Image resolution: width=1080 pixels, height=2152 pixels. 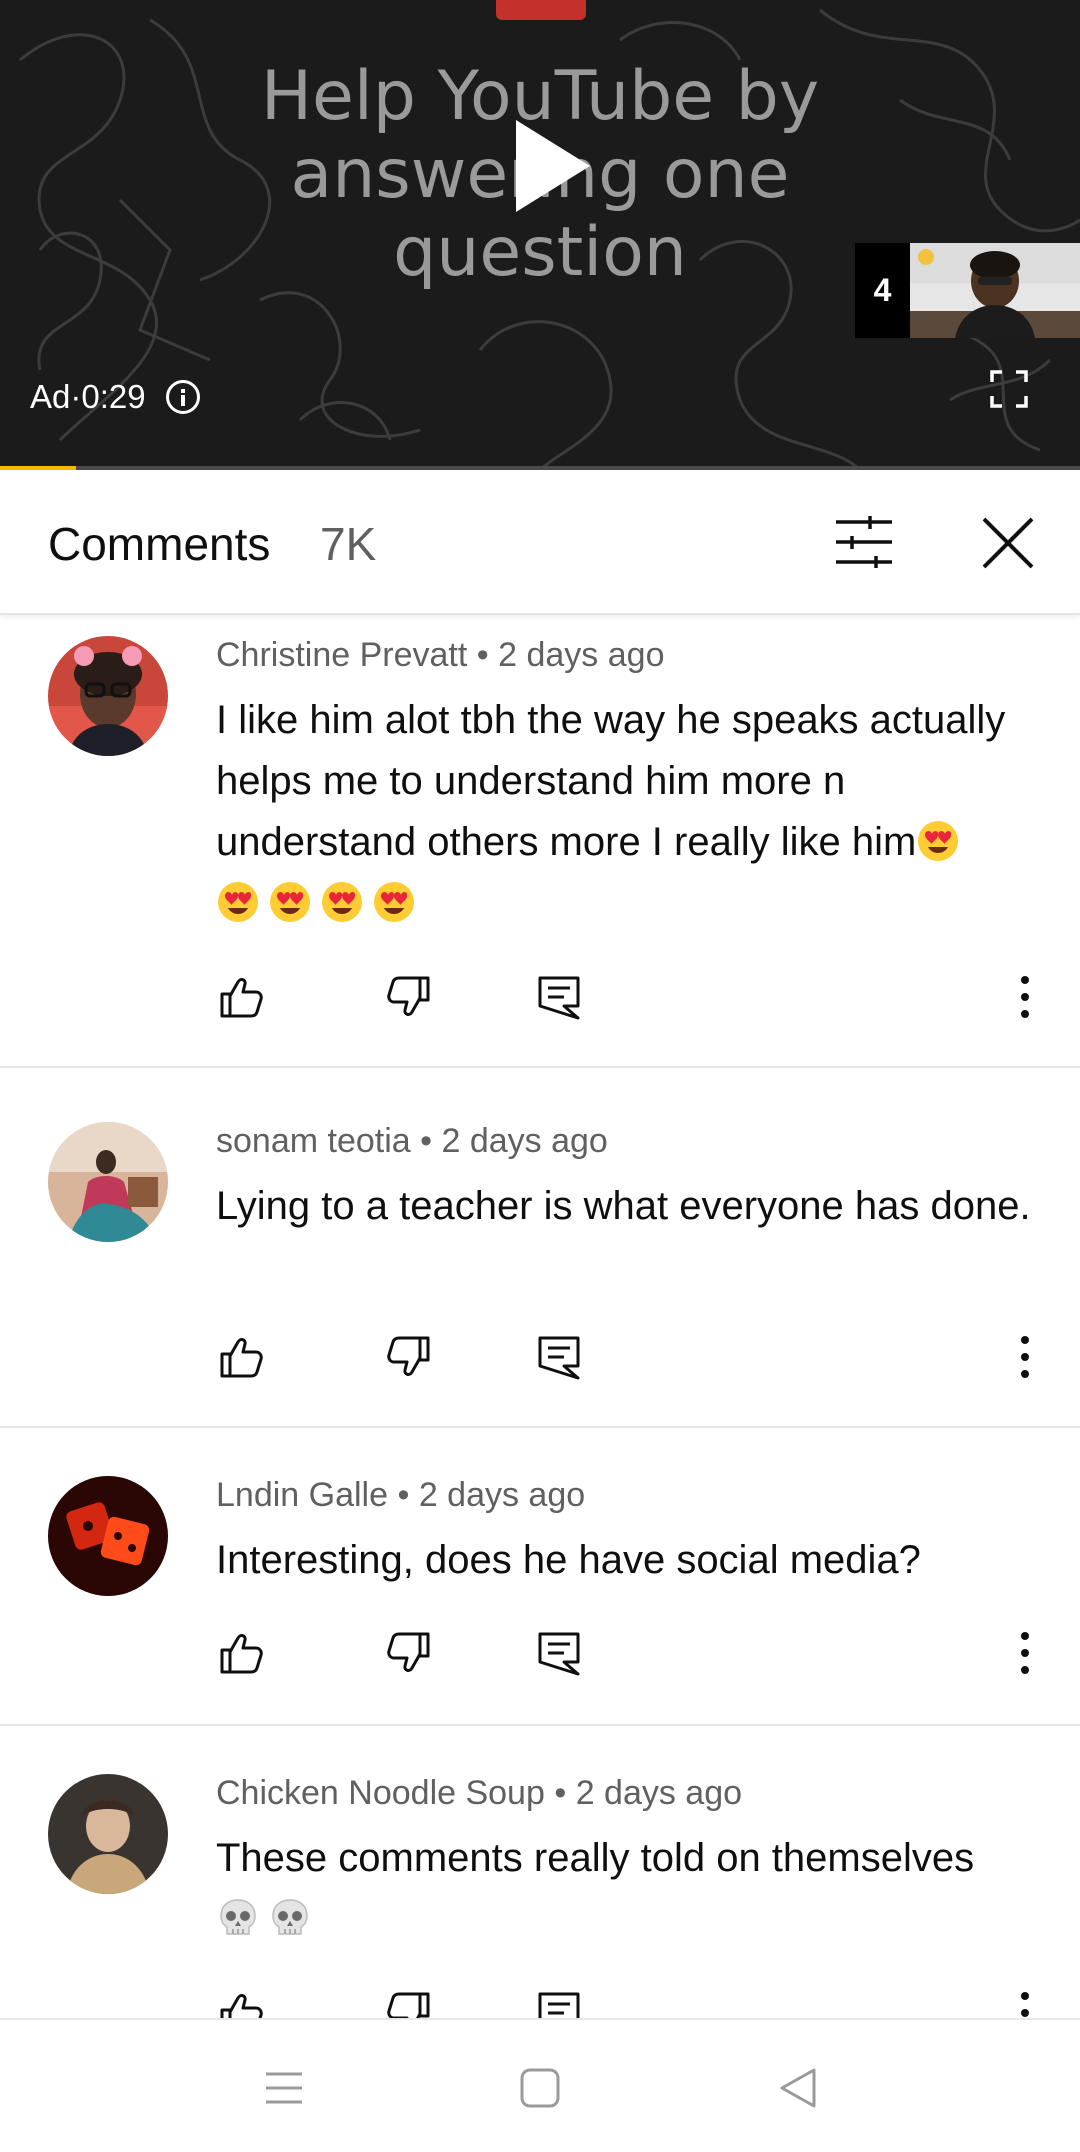 What do you see at coordinates (380, 1793) in the screenshot?
I see `comment-author: Chicken Noodle Soup` at bounding box center [380, 1793].